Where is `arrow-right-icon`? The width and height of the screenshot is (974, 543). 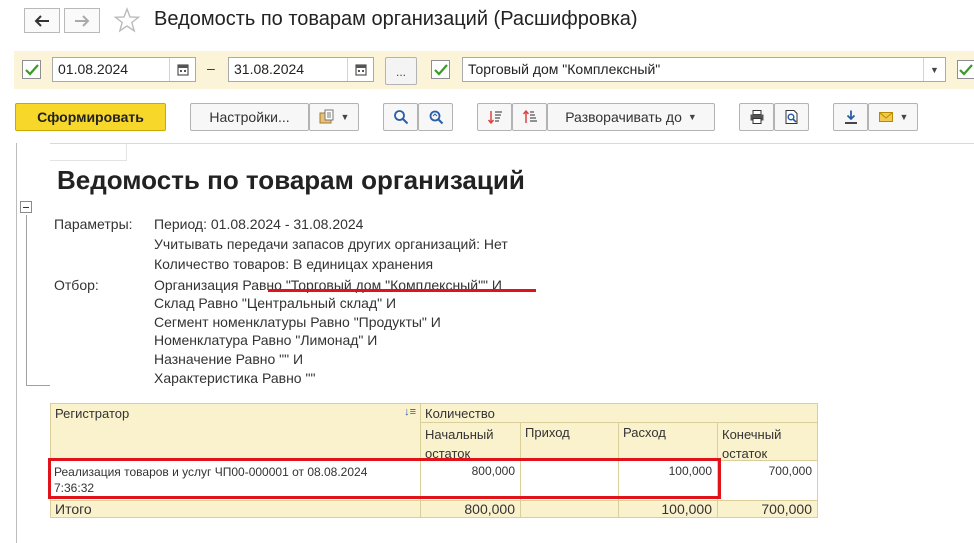 arrow-right-icon is located at coordinates (82, 20).